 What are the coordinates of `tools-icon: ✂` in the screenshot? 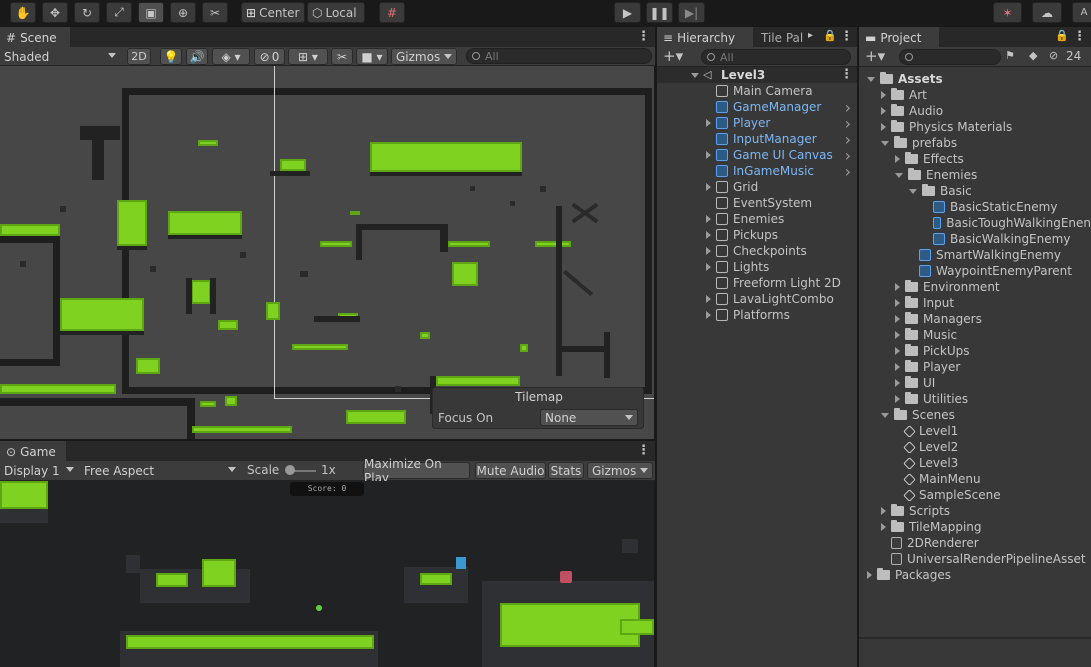 It's located at (342, 56).